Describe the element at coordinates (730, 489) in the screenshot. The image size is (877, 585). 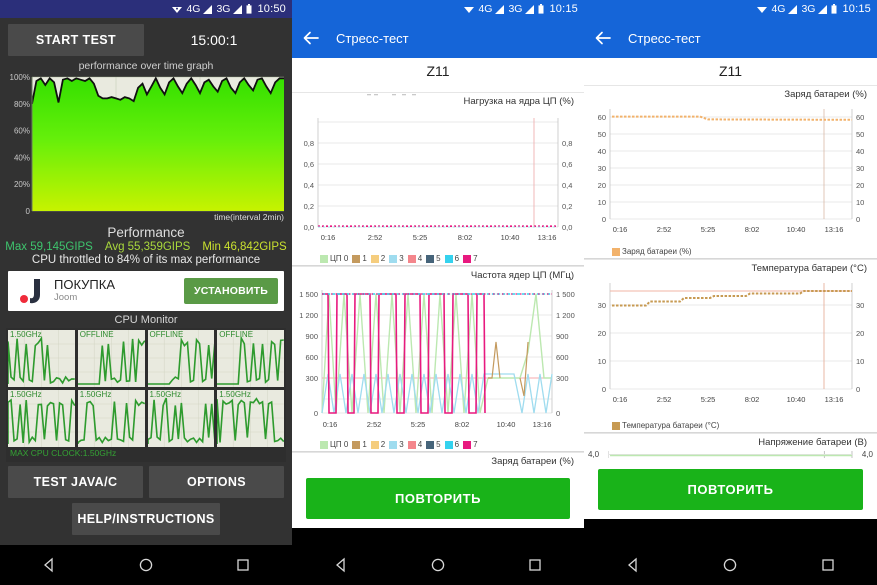
I see `repeat-button-right: ПОВТОРИТЬ` at that location.